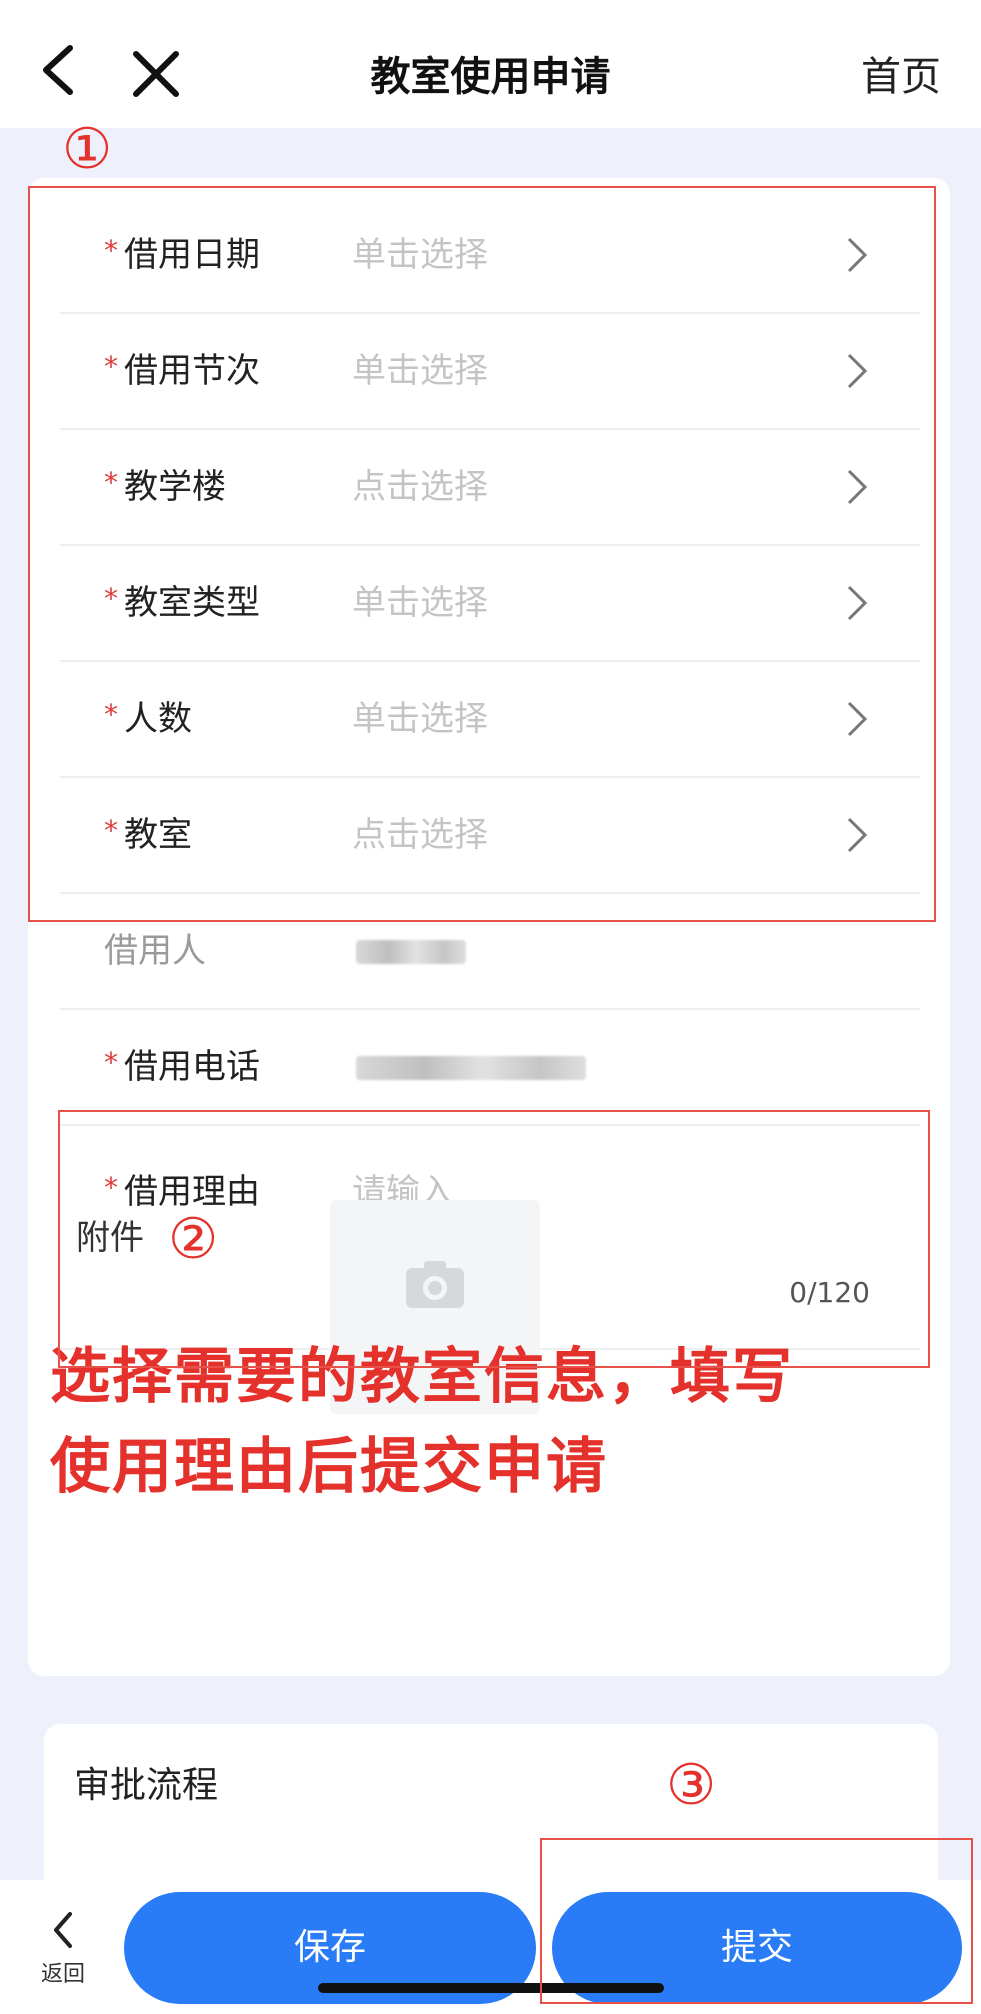 This screenshot has height=2014, width=981. What do you see at coordinates (490, 604) in the screenshot?
I see `form-row-room-type: * 教室类型 单击选择` at bounding box center [490, 604].